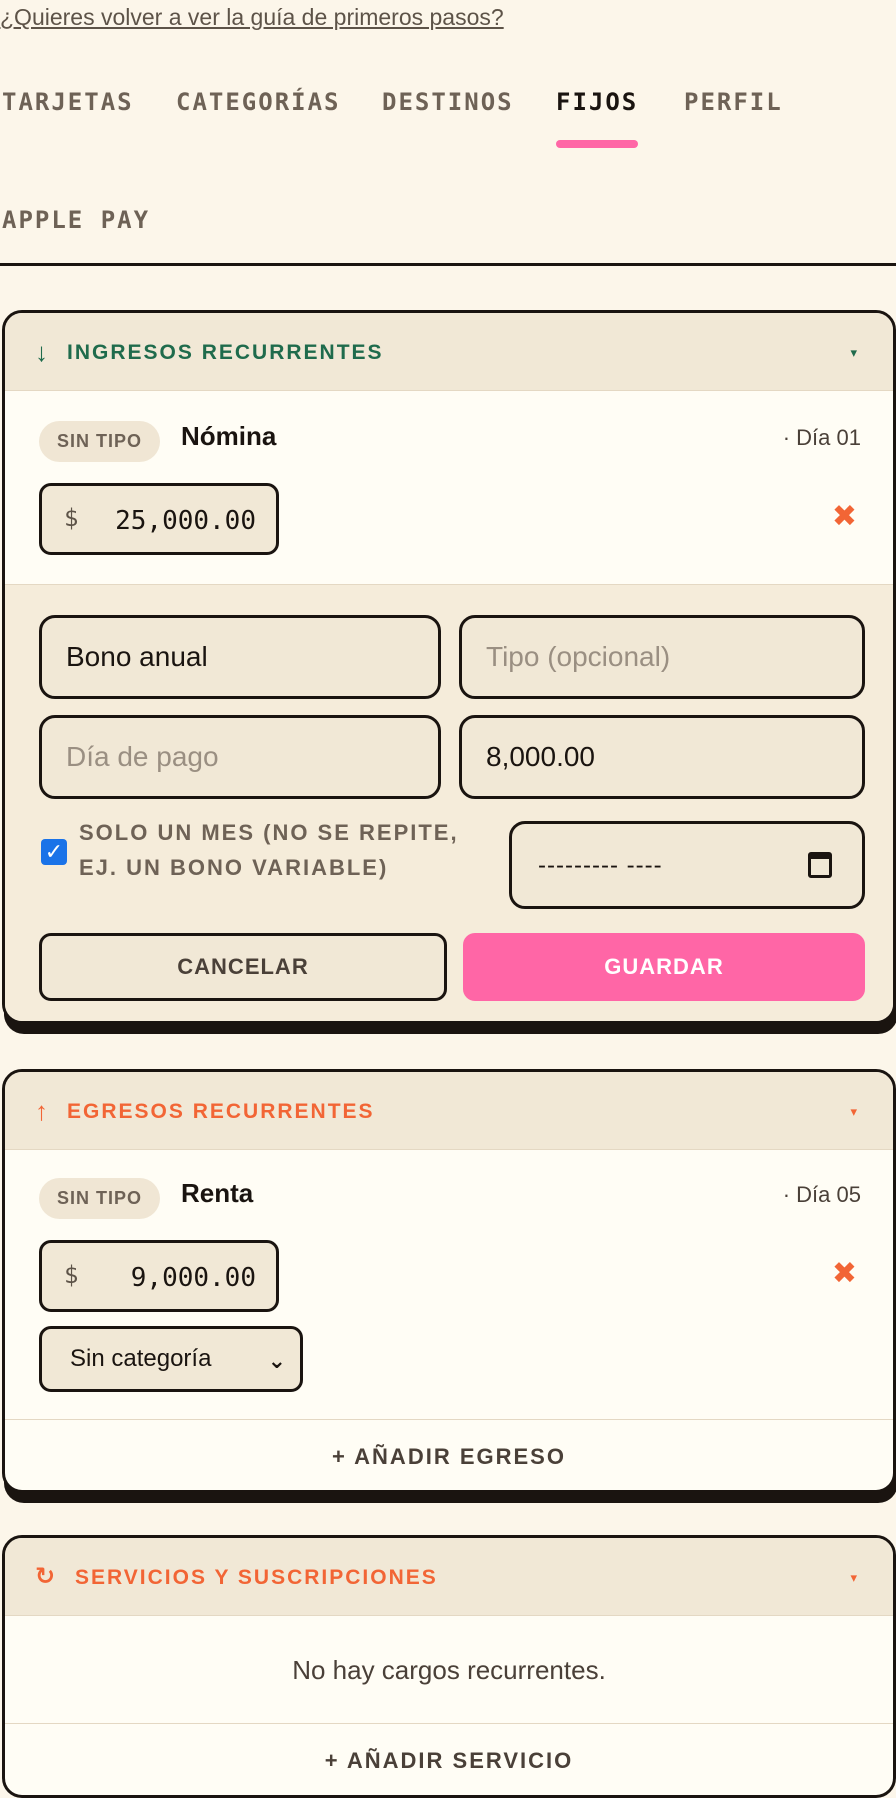 This screenshot has height=1798, width=896. Describe the element at coordinates (258, 102) in the screenshot. I see `tab-categorias: CATEGORÍAS` at that location.